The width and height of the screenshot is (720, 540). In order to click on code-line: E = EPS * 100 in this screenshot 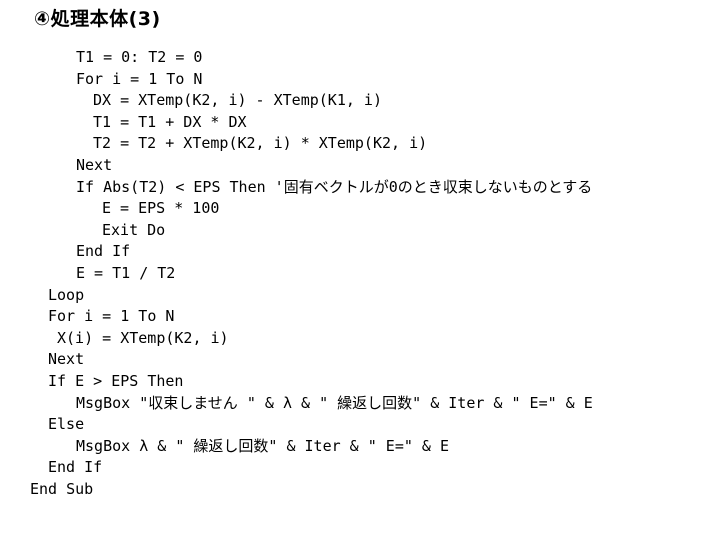, I will do `click(296, 209)`.